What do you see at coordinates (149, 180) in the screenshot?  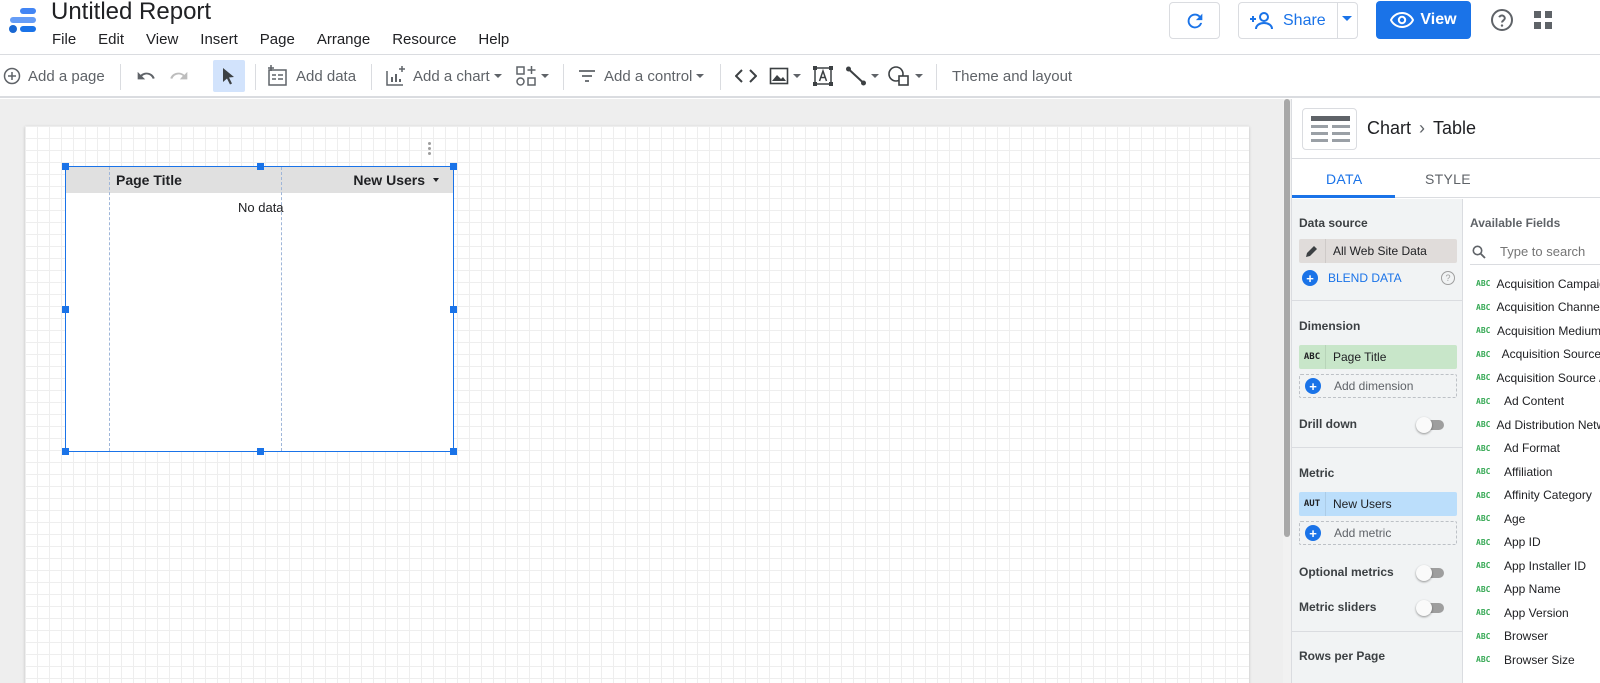 I see `column-header-page-title: Page Title` at bounding box center [149, 180].